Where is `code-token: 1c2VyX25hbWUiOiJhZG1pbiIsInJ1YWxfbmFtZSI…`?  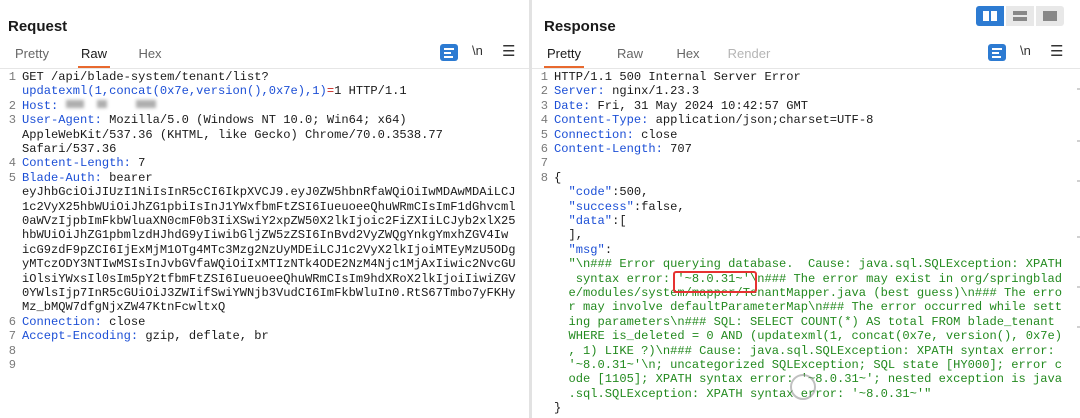
code-token: 1c2VyX25hbWUiOiJhZG1pbiIsInJ1YWxfbmFtZSI… is located at coordinates (269, 206).